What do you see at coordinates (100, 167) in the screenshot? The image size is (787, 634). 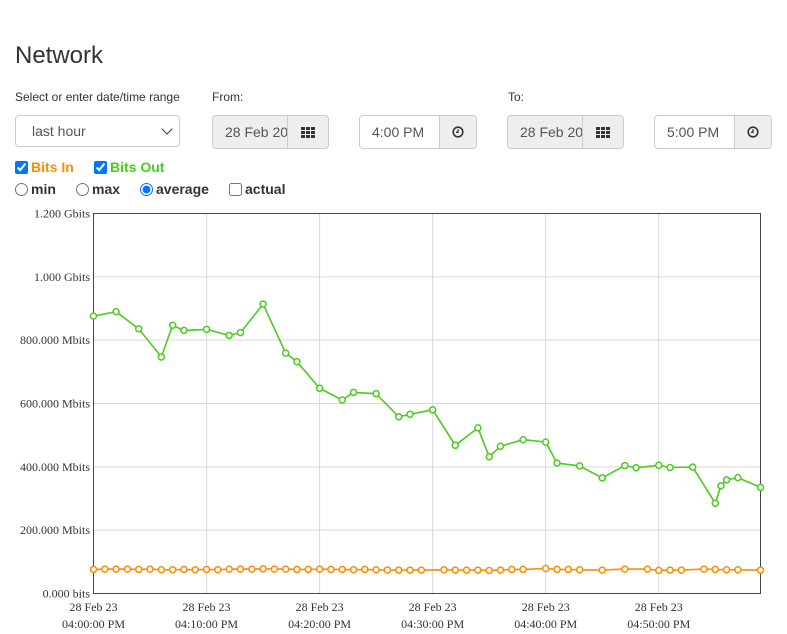 I see `bits-out-checkbox` at bounding box center [100, 167].